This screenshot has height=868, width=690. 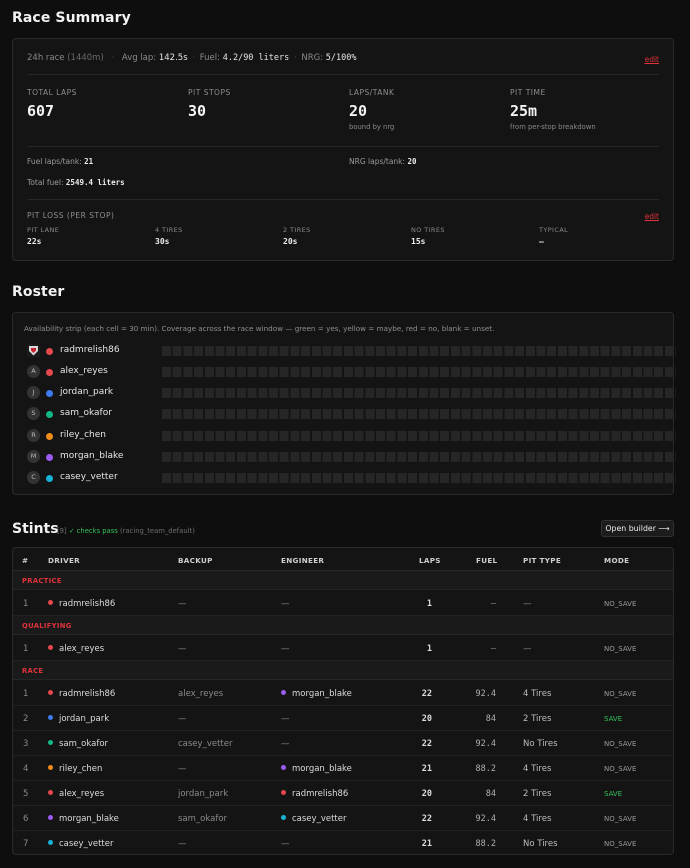 I want to click on race-summary-title: Race Summary, so click(x=71, y=18).